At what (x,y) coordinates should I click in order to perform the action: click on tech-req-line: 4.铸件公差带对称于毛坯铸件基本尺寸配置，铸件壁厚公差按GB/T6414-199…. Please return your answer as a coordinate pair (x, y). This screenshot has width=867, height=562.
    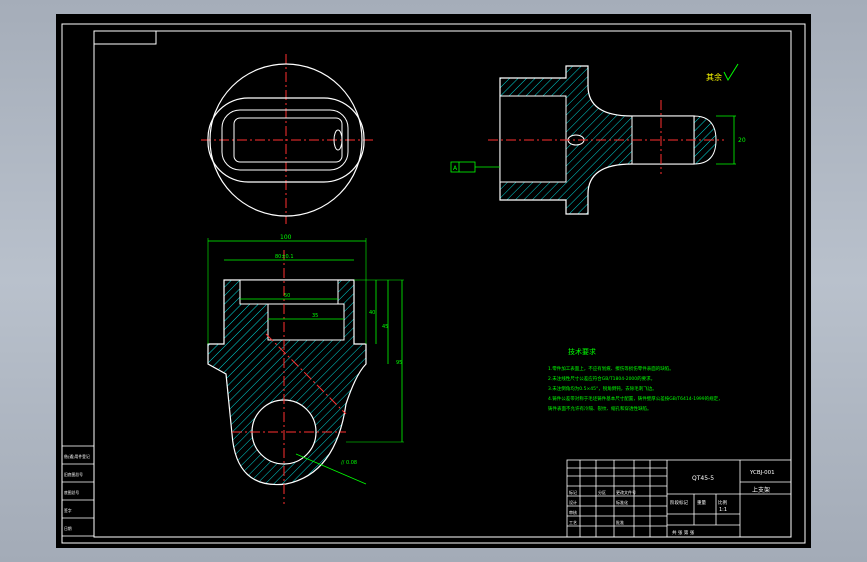
    Looking at the image, I should click on (635, 398).